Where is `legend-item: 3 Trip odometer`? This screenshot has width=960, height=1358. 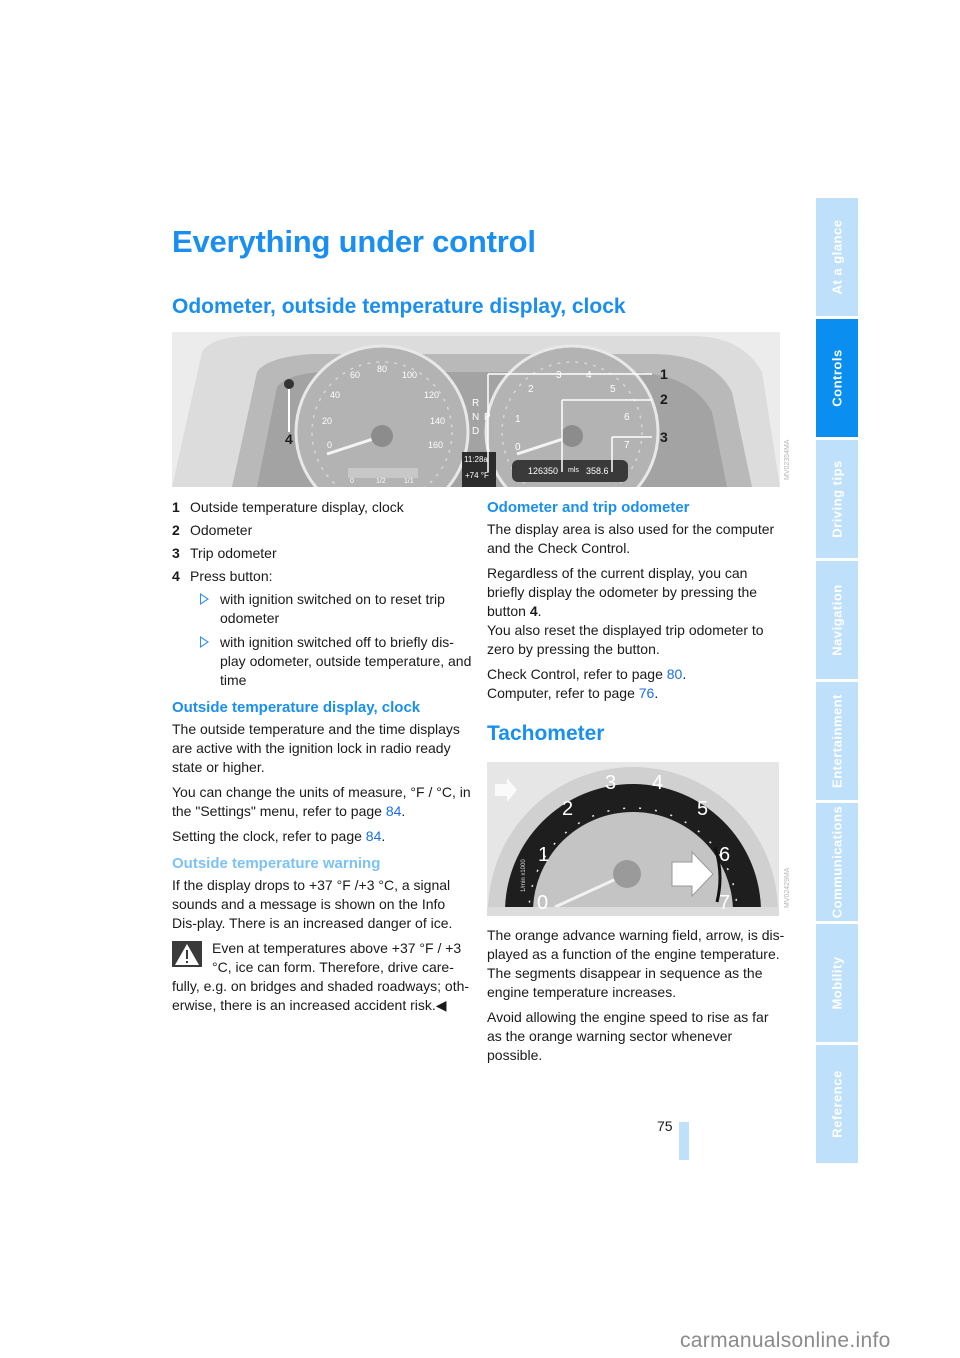
legend-item: 3 Trip odometer is located at coordinates (224, 553).